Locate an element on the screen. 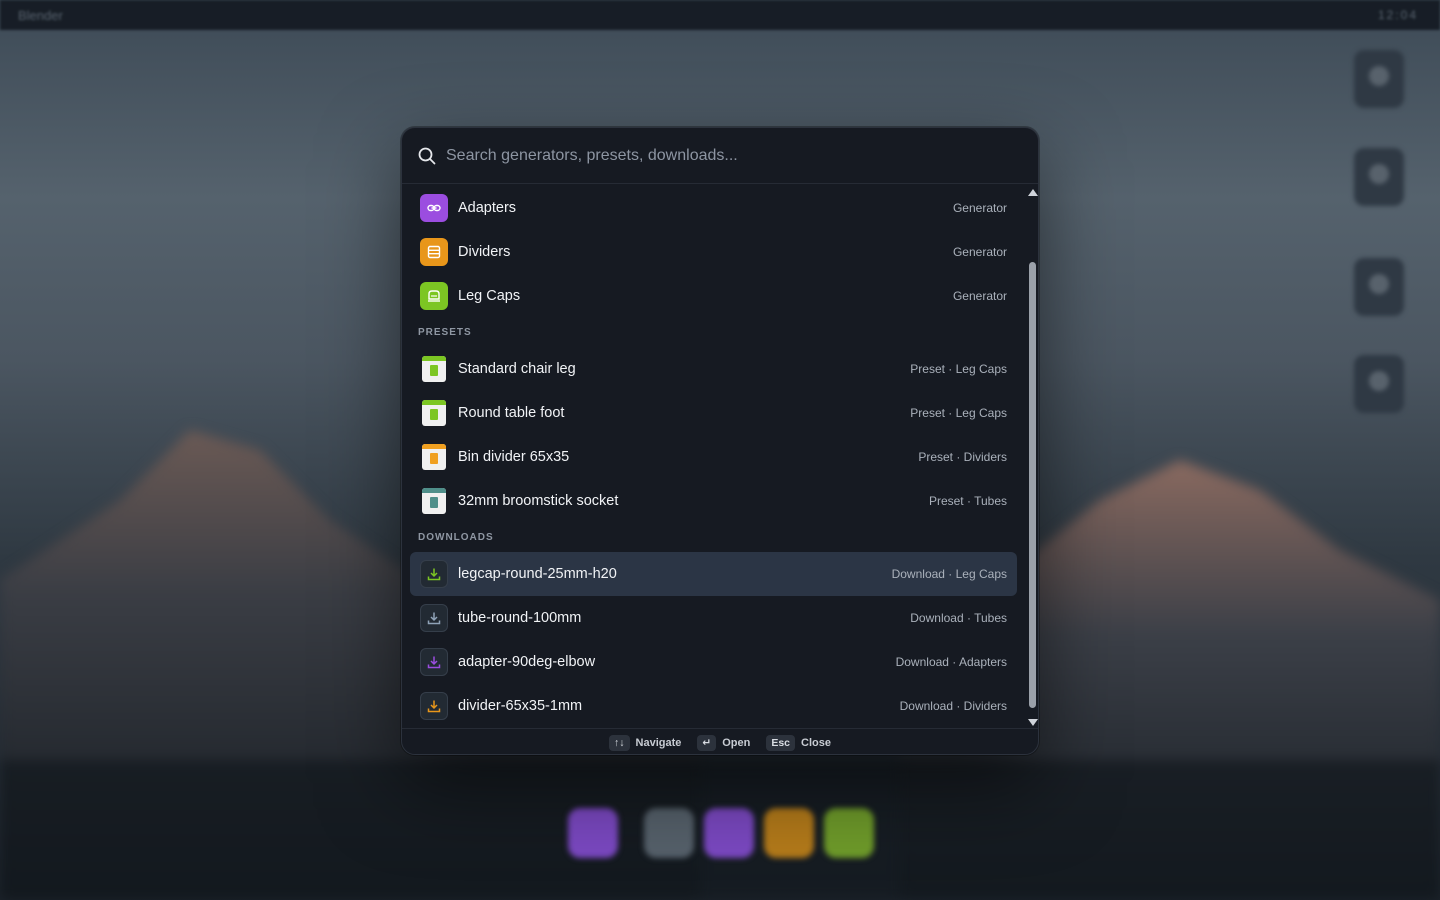 The image size is (1440, 900). search-input is located at coordinates (742, 155).